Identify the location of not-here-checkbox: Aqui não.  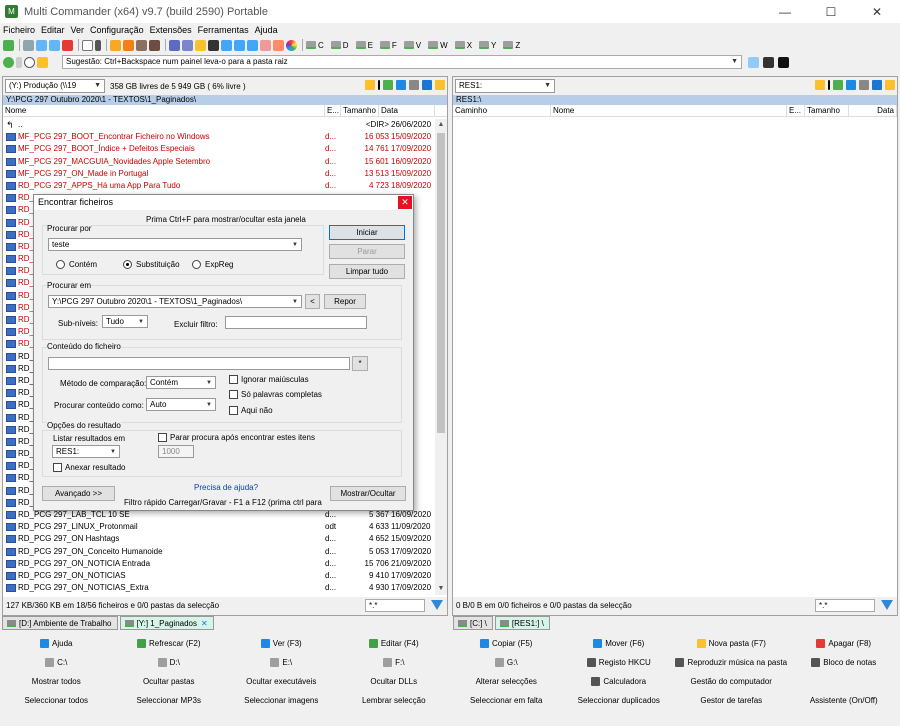
(251, 410).